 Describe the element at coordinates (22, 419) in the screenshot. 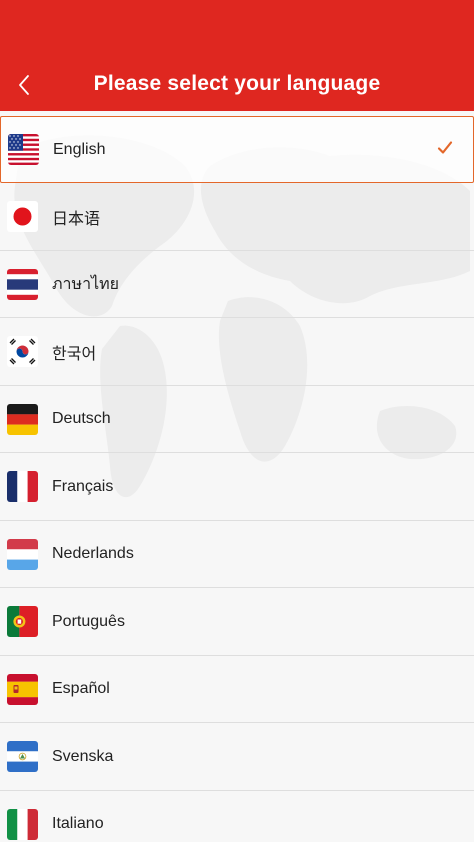

I see `germany-flag-icon` at that location.